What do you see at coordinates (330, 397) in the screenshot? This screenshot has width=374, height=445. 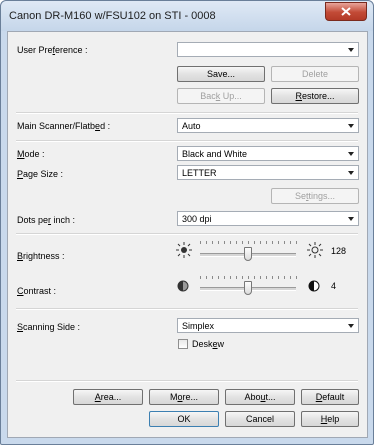 I see `default-button: Default` at bounding box center [330, 397].